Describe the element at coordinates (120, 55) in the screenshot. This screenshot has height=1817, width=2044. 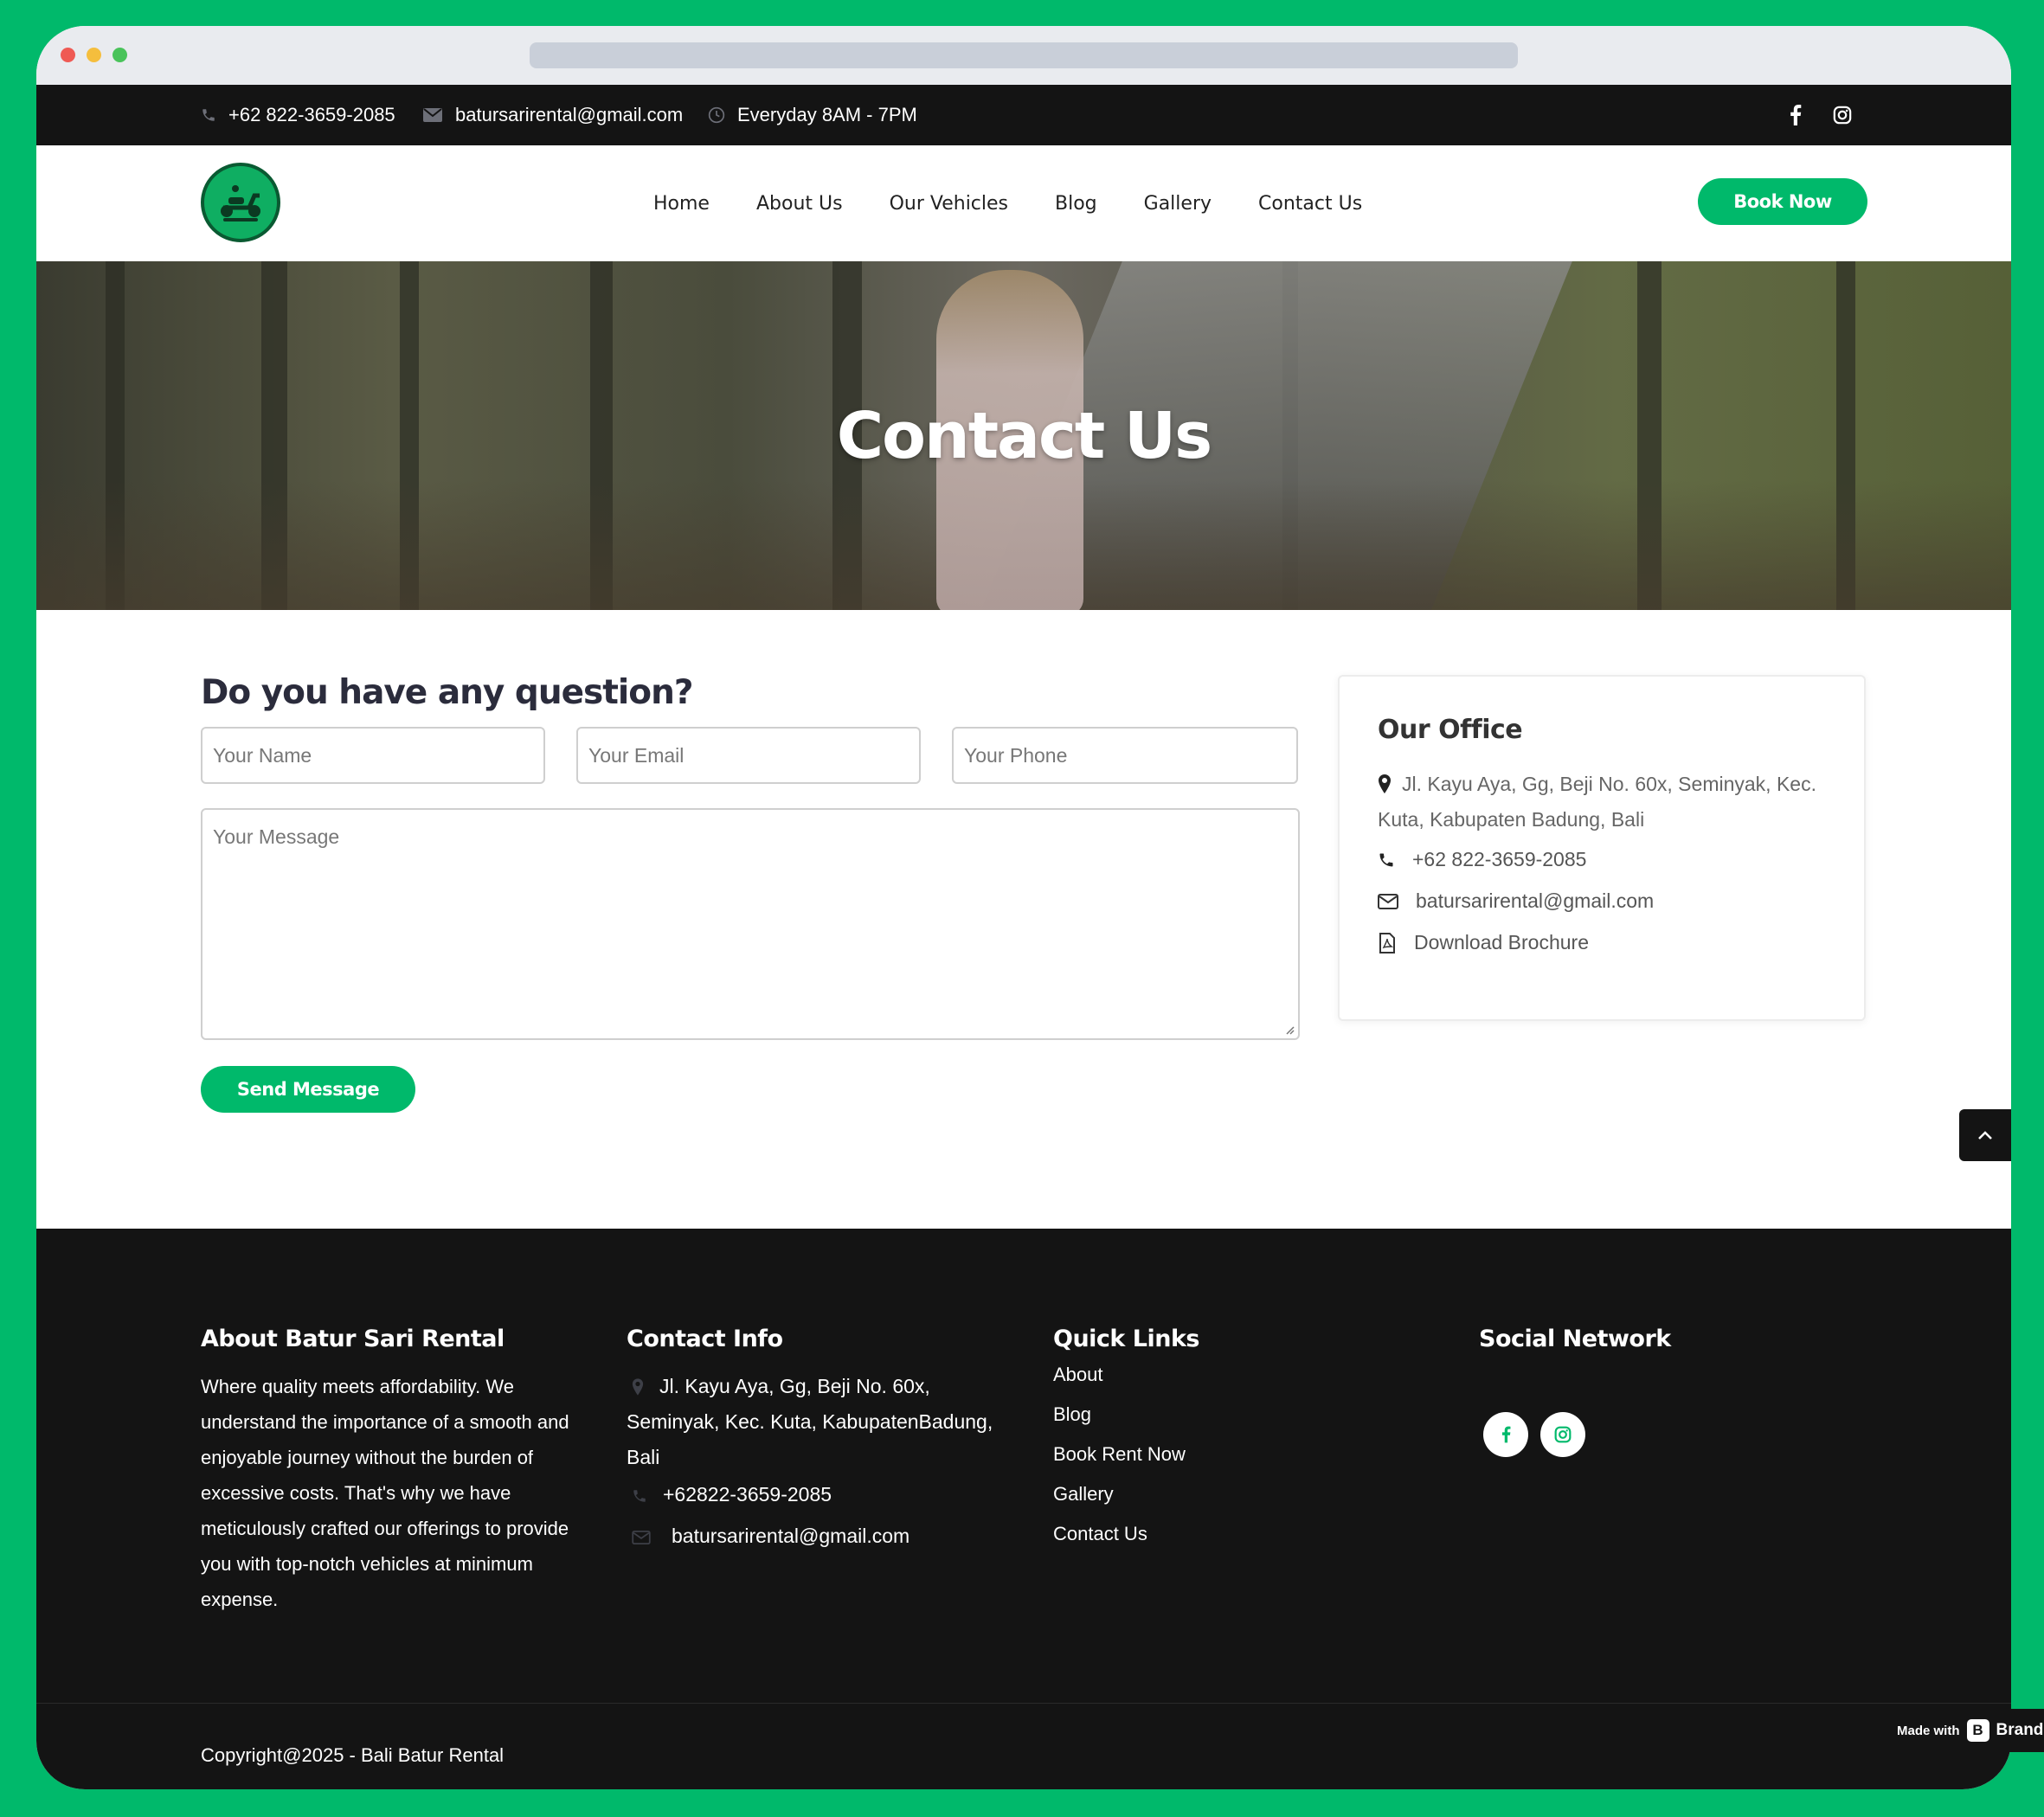
I see `maximize-window-button` at that location.